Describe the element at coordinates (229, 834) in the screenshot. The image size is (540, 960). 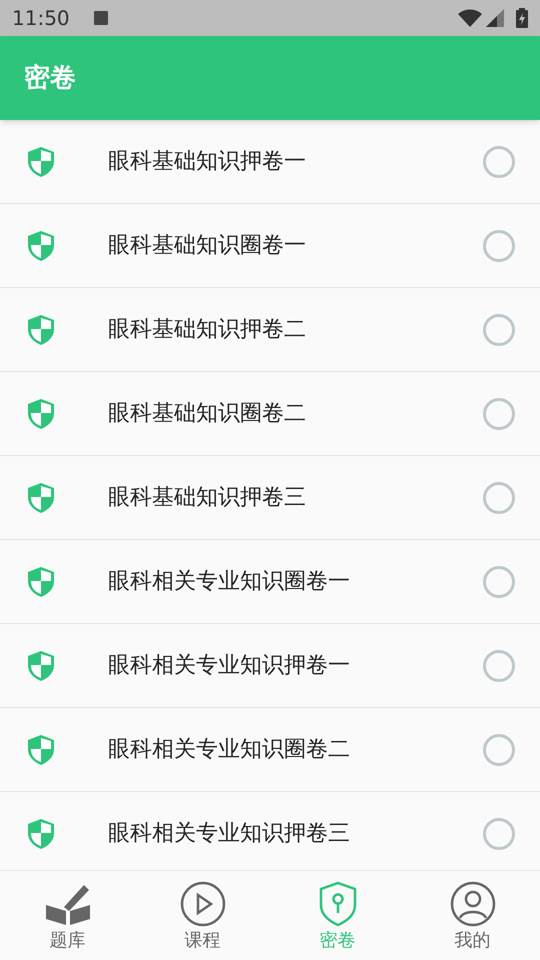
I see `paper-title: 眼科相关专业知识押卷三` at that location.